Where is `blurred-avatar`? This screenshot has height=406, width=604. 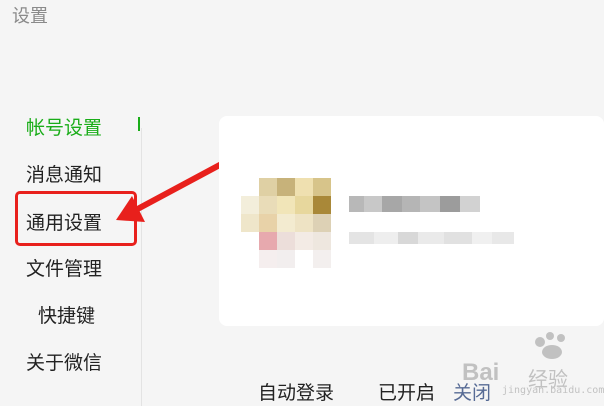 blurred-avatar is located at coordinates (297, 226).